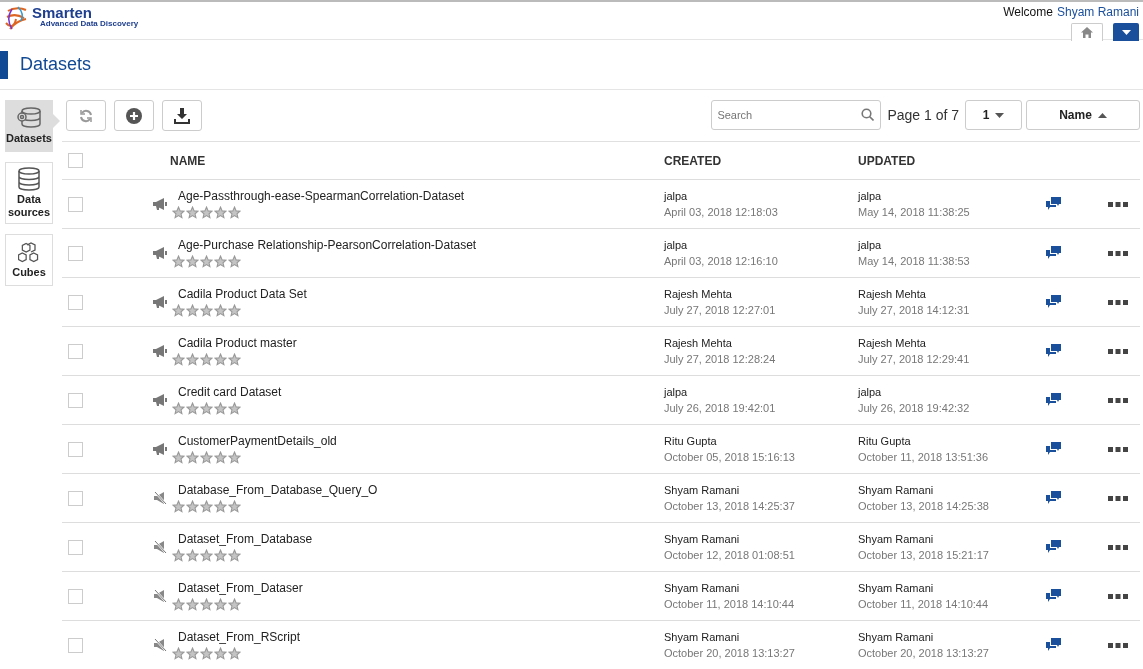  Describe the element at coordinates (720, 408) in the screenshot. I see `created-date: July 26, 2018 19:42:01` at that location.